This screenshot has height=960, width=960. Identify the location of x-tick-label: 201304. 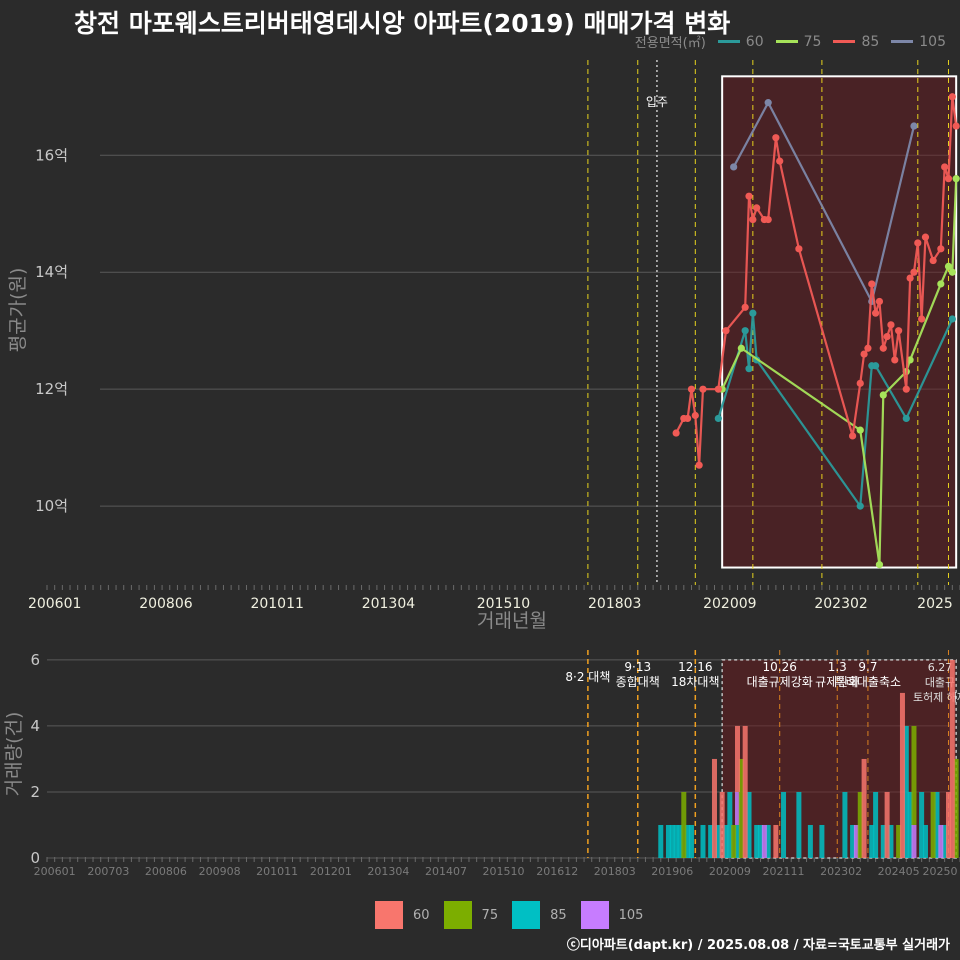
(389, 604).